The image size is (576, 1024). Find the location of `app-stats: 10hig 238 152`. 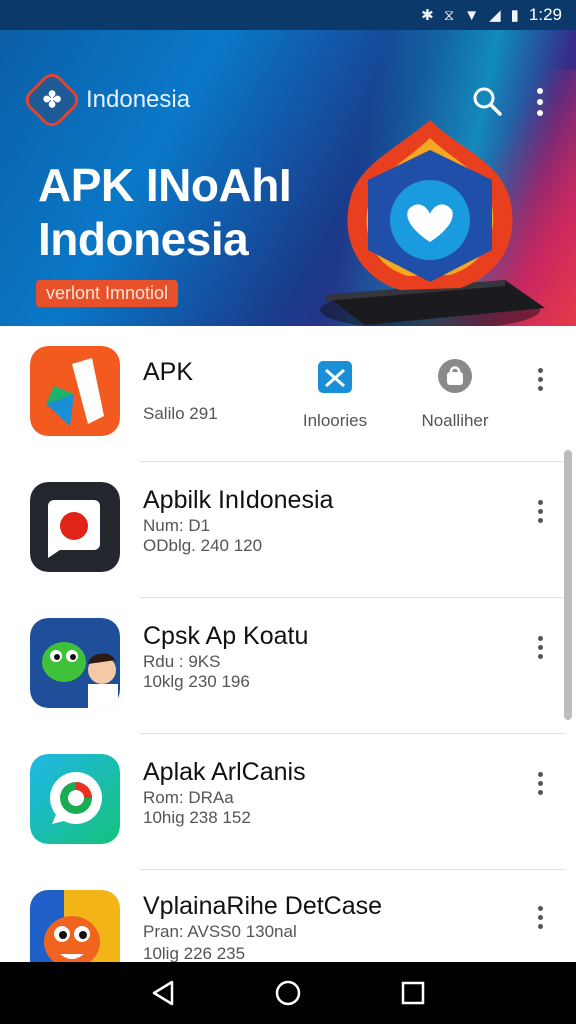

app-stats: 10hig 238 152 is located at coordinates (197, 817).